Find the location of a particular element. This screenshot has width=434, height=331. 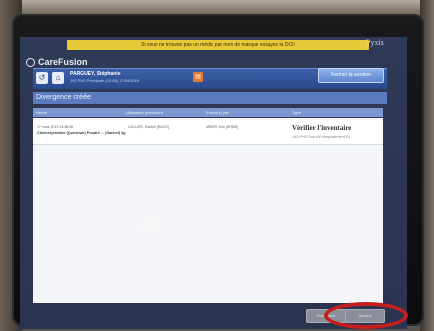

row-type: Vérifier l'inventaire is located at coordinates (322, 128).